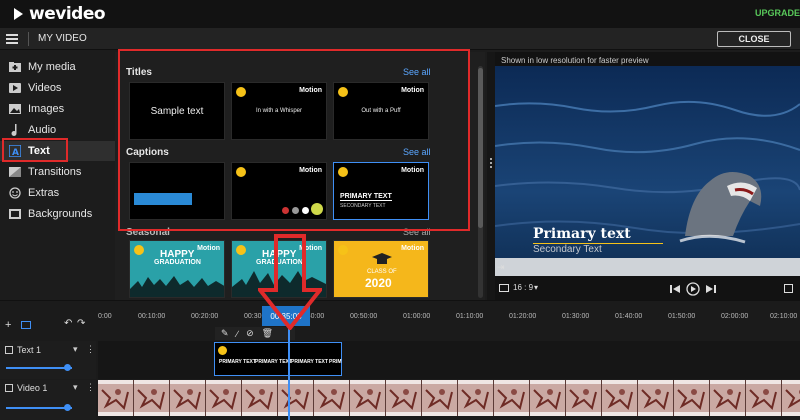  I want to click on video-icon, so click(15, 88).